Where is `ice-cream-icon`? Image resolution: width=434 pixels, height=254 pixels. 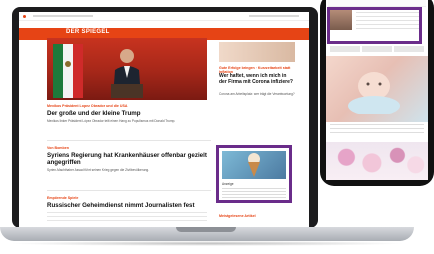
ice-cream-icon is located at coordinates (254, 165).